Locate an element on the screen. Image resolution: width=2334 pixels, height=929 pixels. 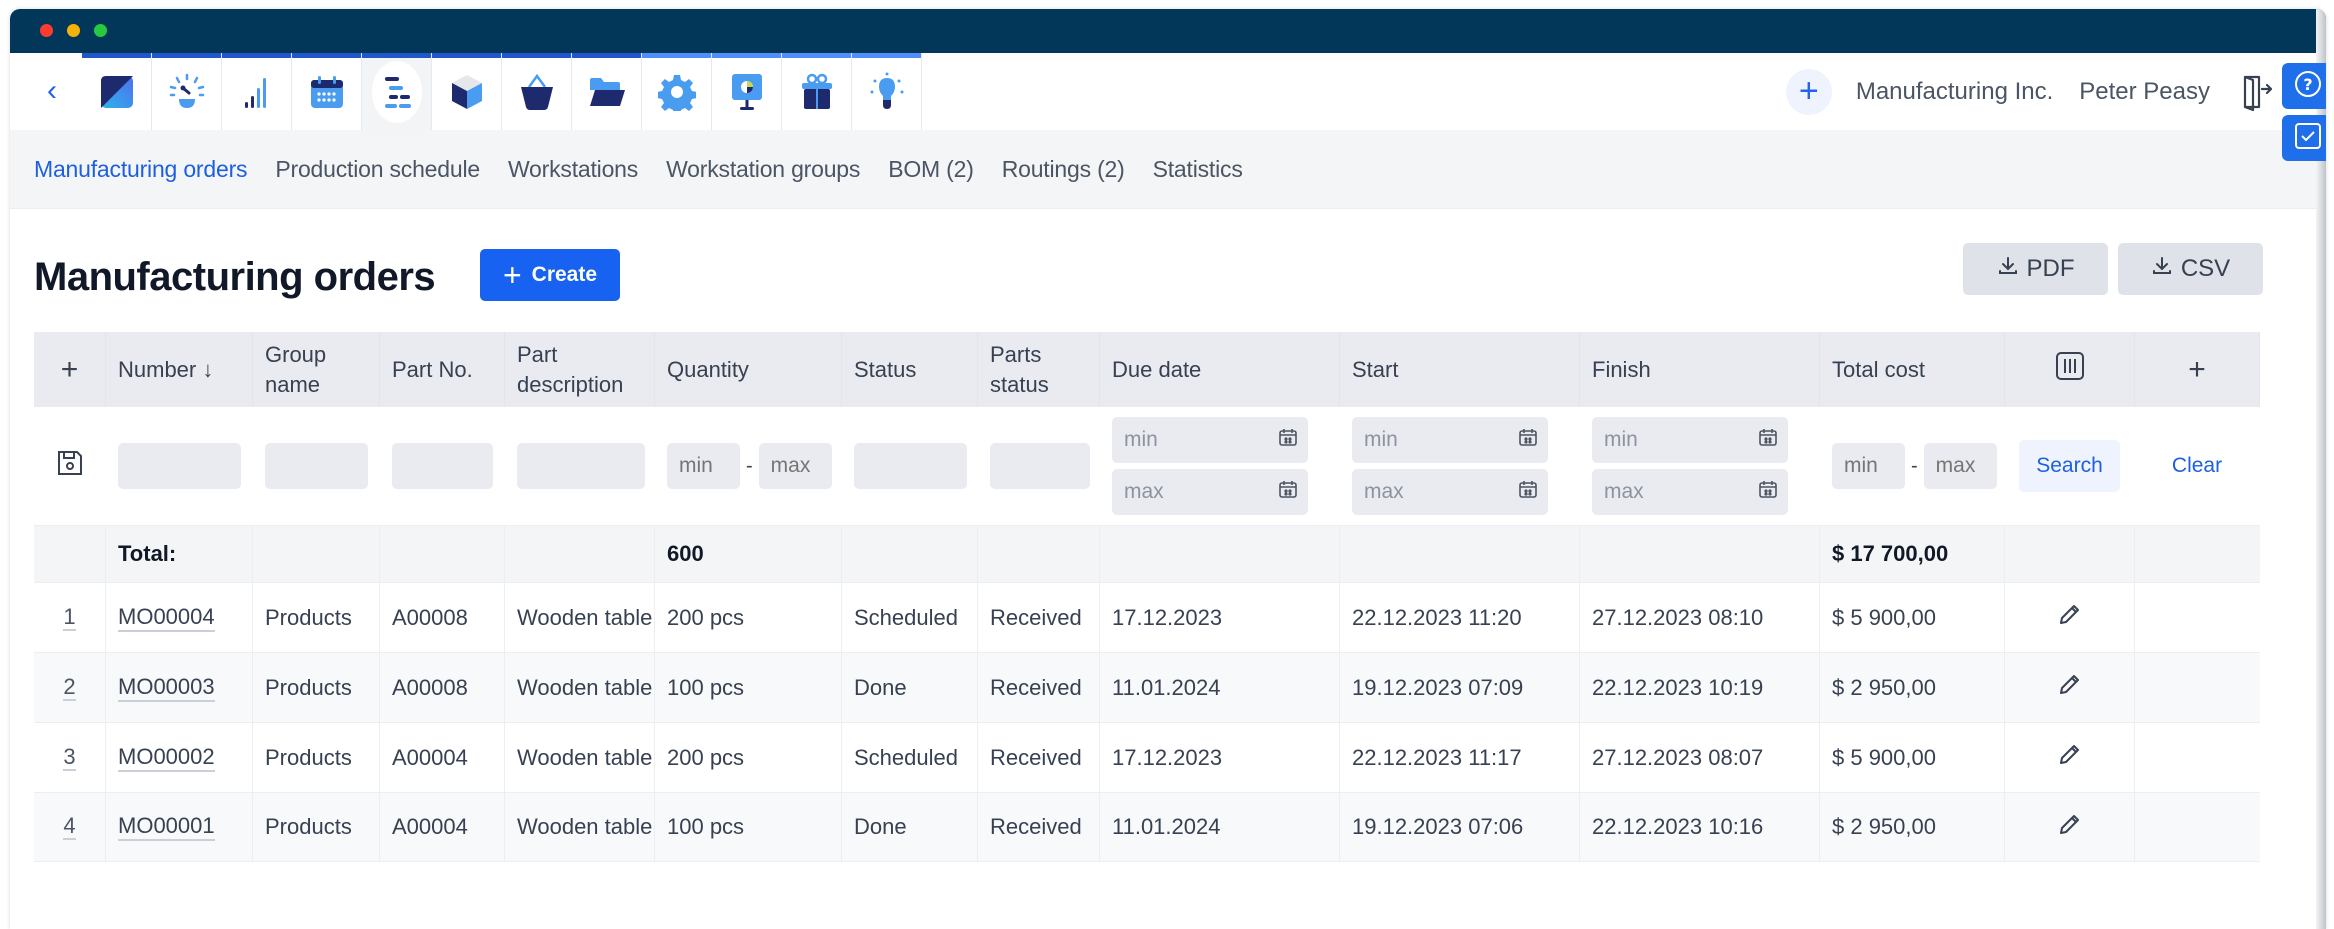
app-calendar is located at coordinates (327, 91).